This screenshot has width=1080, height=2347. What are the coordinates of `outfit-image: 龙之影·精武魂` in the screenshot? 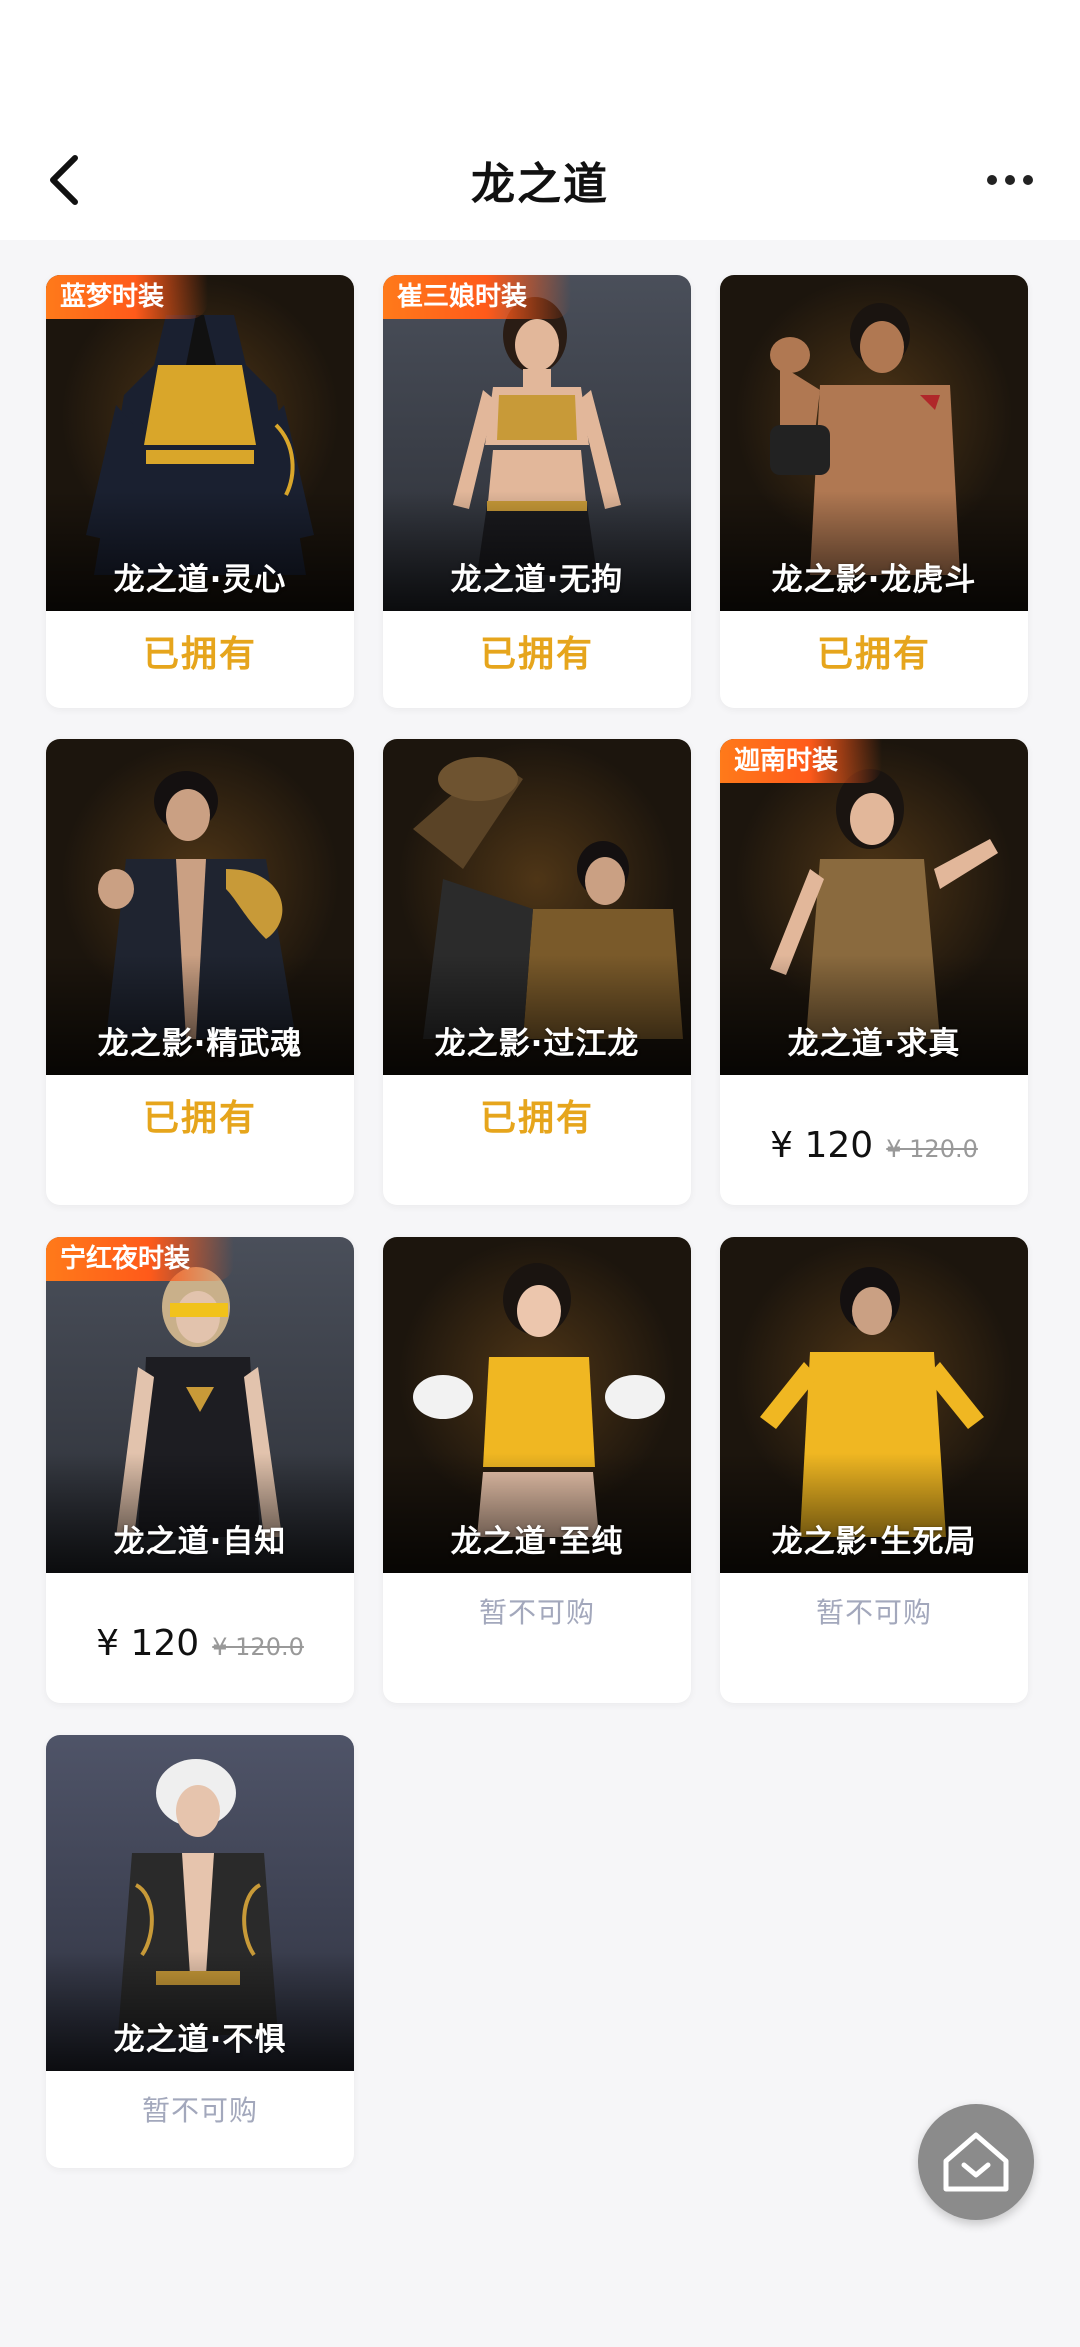 It's located at (200, 907).